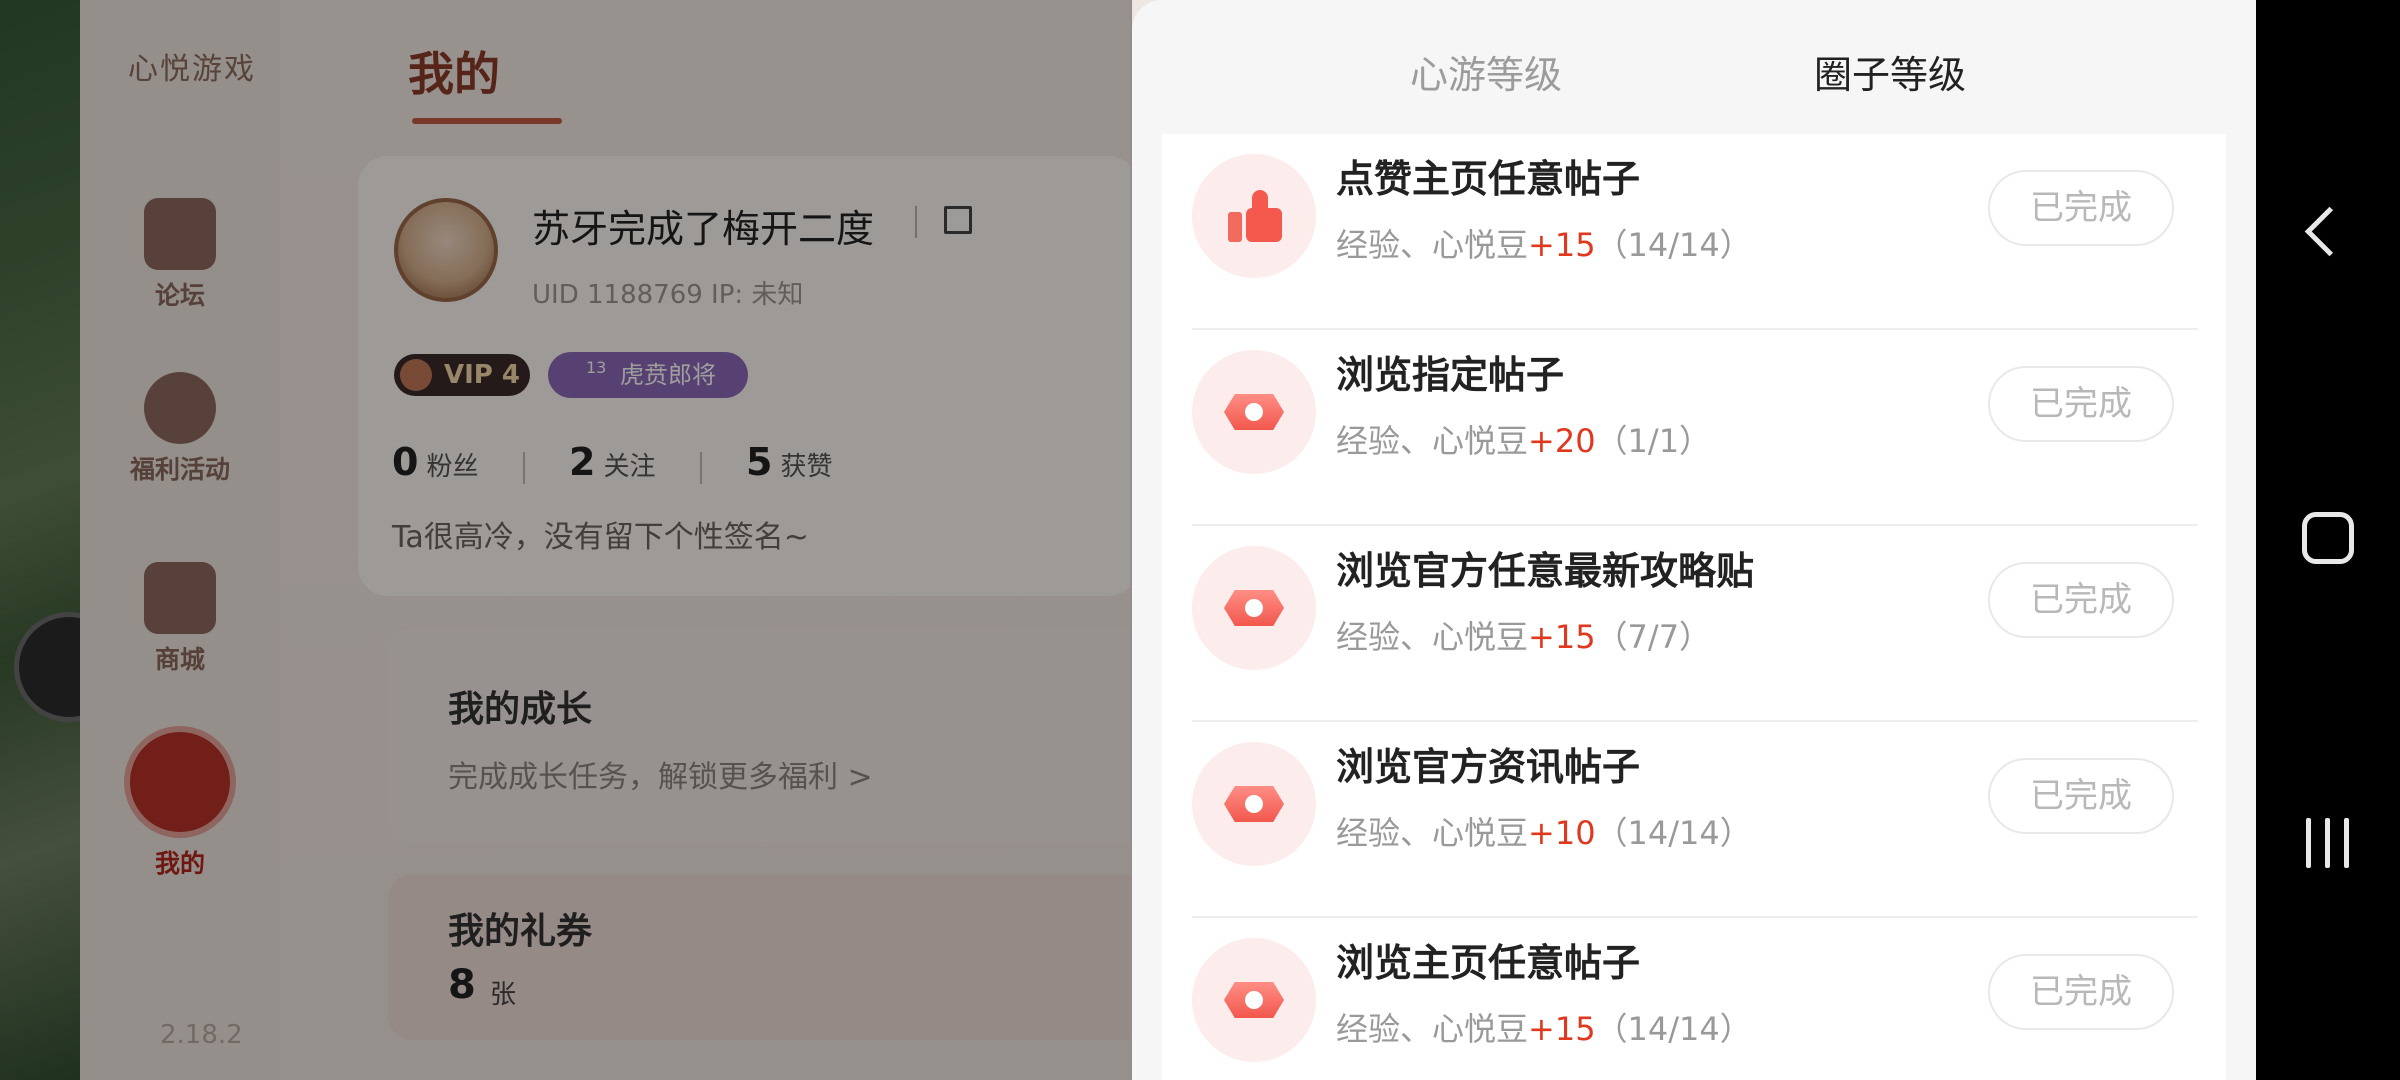 The image size is (2400, 1080). I want to click on tab-circle-level: 圈子等级, so click(1890, 71).